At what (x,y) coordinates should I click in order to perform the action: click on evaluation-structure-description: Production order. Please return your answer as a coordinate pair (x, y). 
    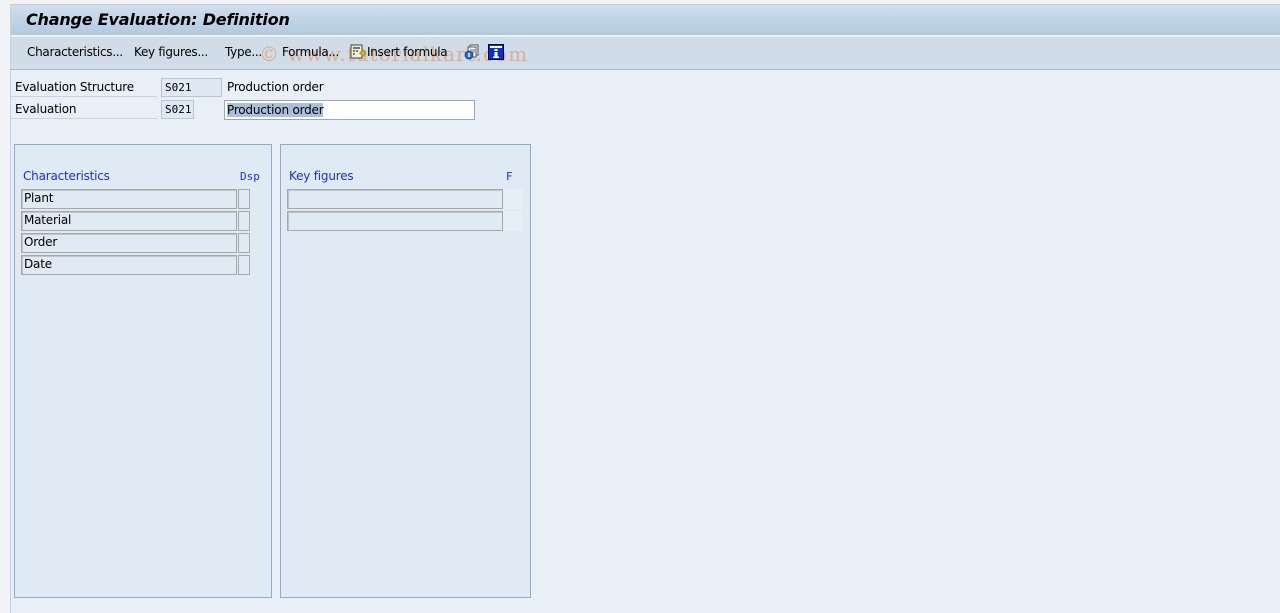
    Looking at the image, I should click on (275, 87).